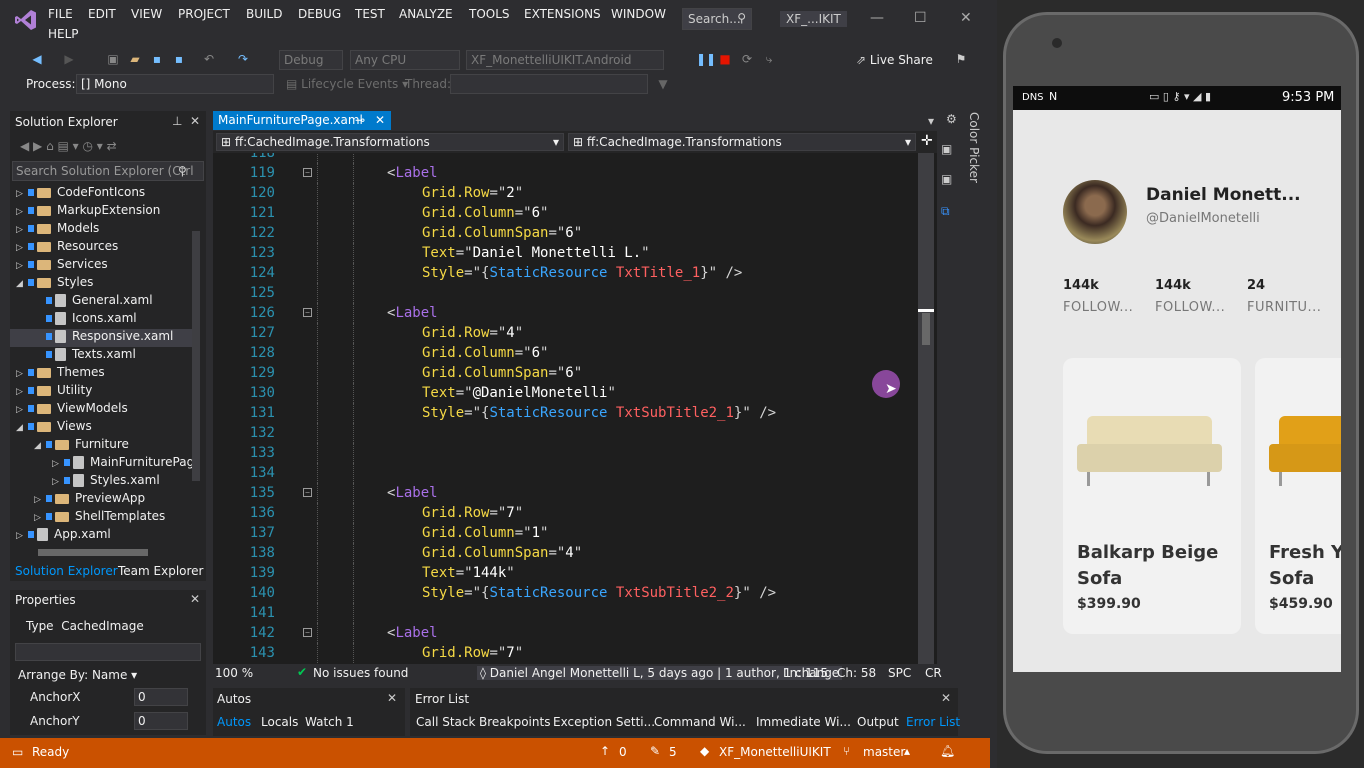  What do you see at coordinates (101, 230) in the screenshot?
I see `tree-item: ▷ Models` at bounding box center [101, 230].